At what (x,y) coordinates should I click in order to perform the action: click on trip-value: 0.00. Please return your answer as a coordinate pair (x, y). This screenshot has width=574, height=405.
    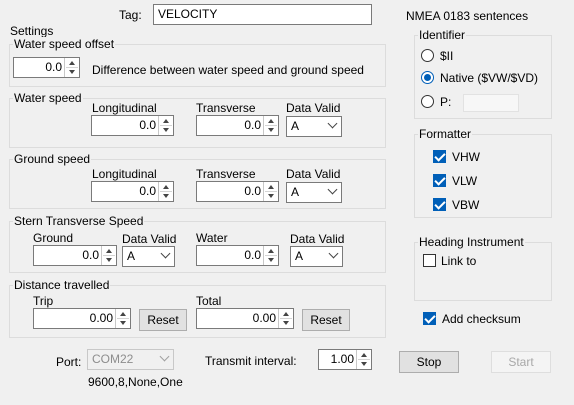
    Looking at the image, I should click on (101, 318).